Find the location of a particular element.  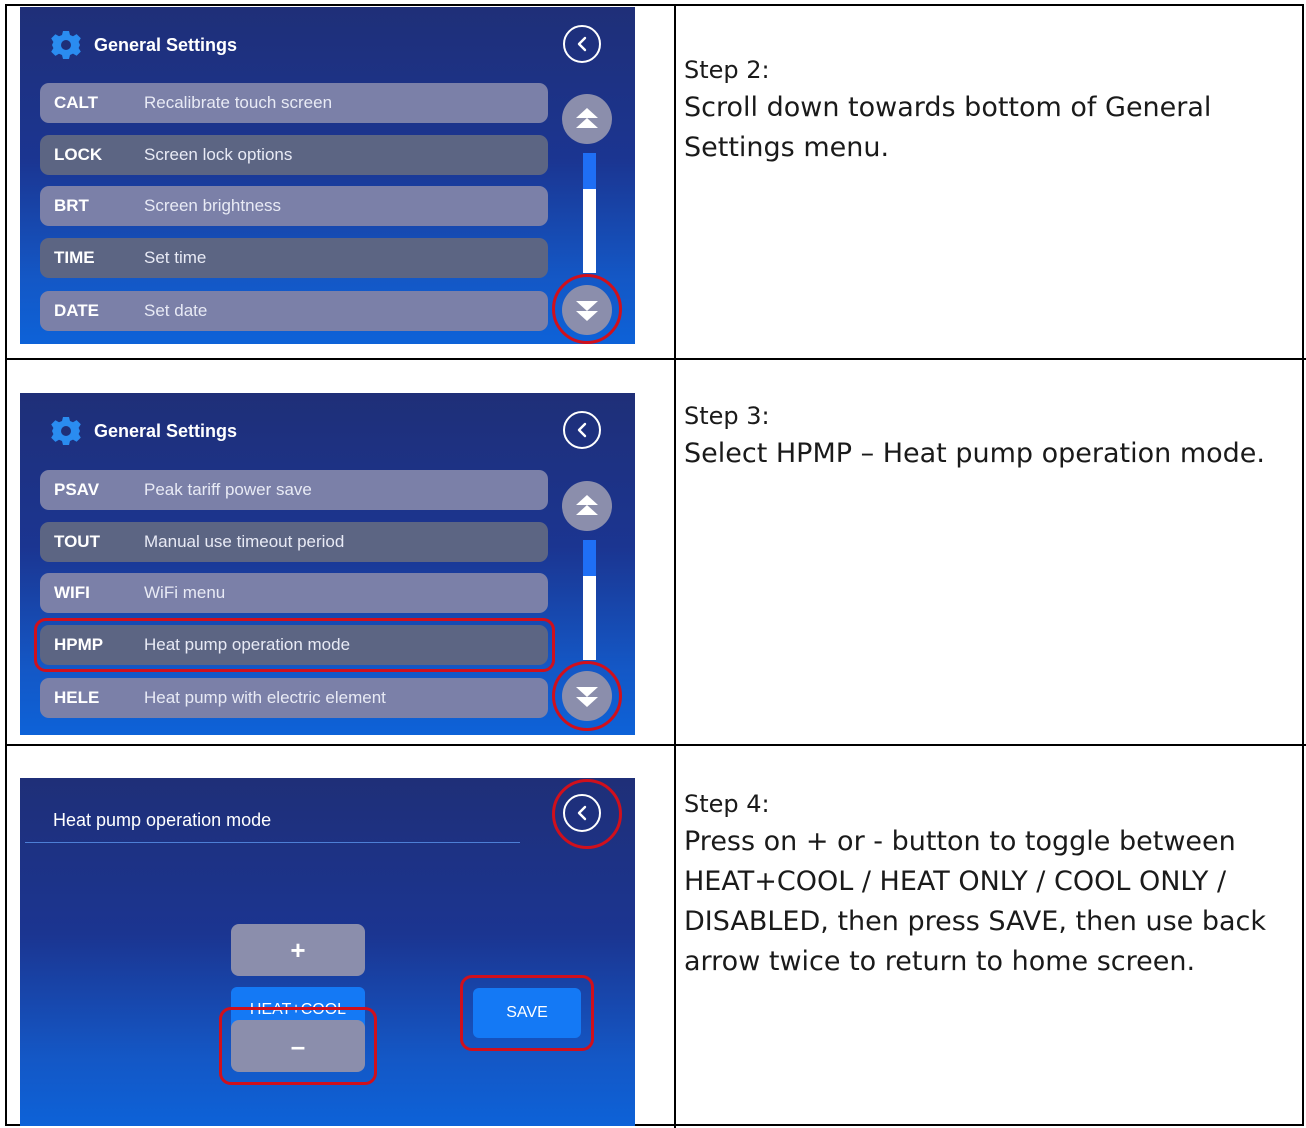

menu-item-code: DATE is located at coordinates (77, 310).